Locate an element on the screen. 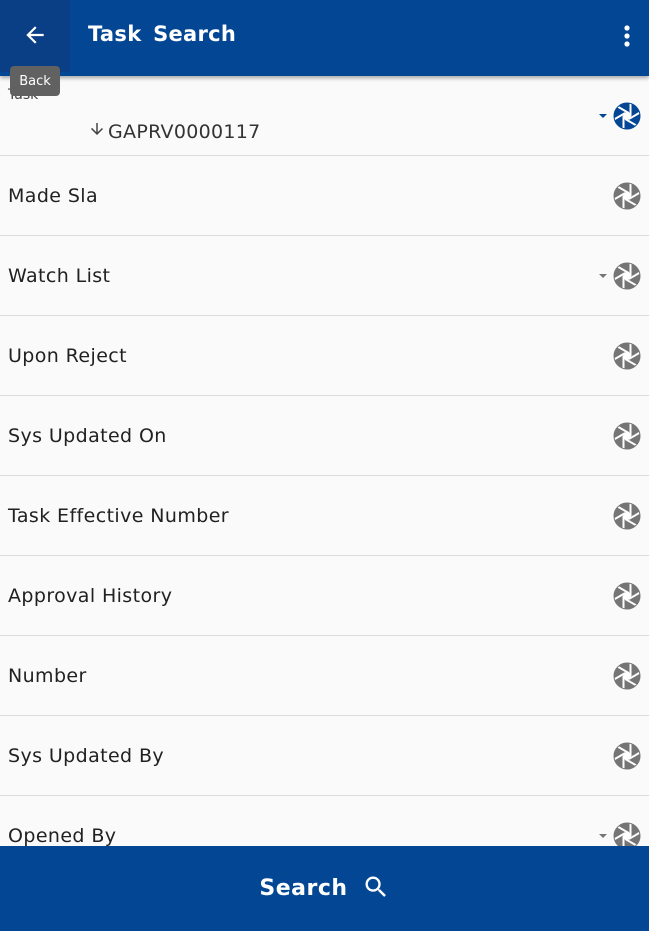 The width and height of the screenshot is (649, 931). back-button is located at coordinates (35, 36).